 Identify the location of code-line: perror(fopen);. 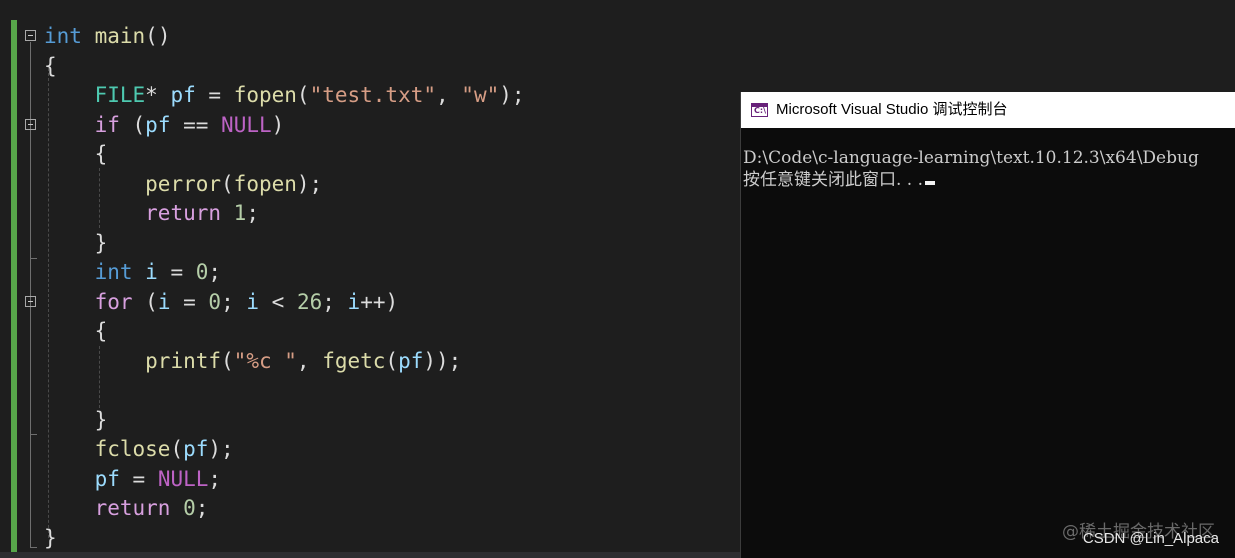
(183, 184).